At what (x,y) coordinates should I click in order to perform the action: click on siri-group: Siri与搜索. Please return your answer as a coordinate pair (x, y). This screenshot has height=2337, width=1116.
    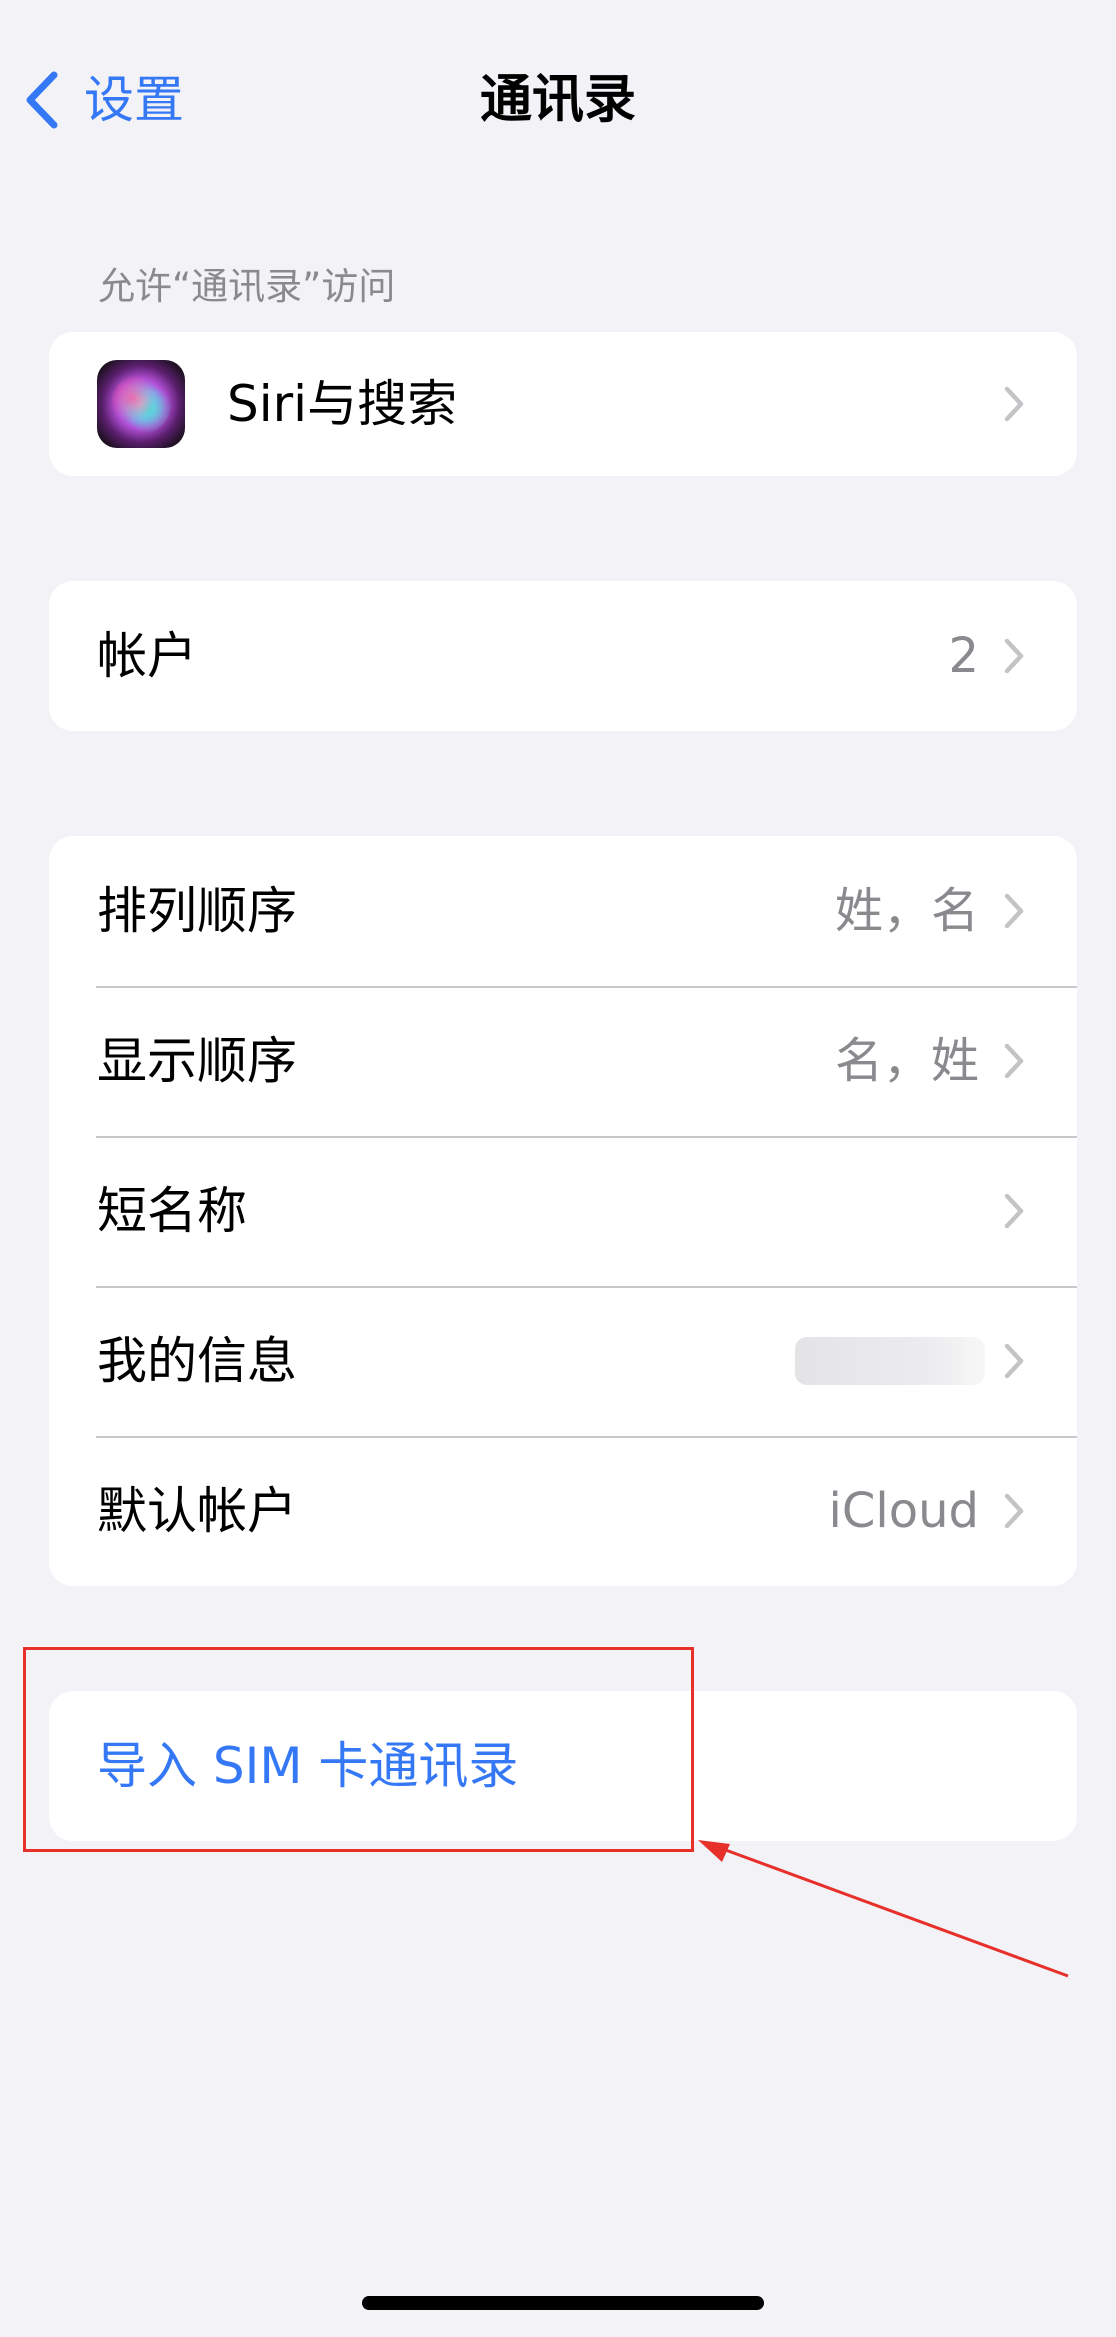
    Looking at the image, I should click on (563, 404).